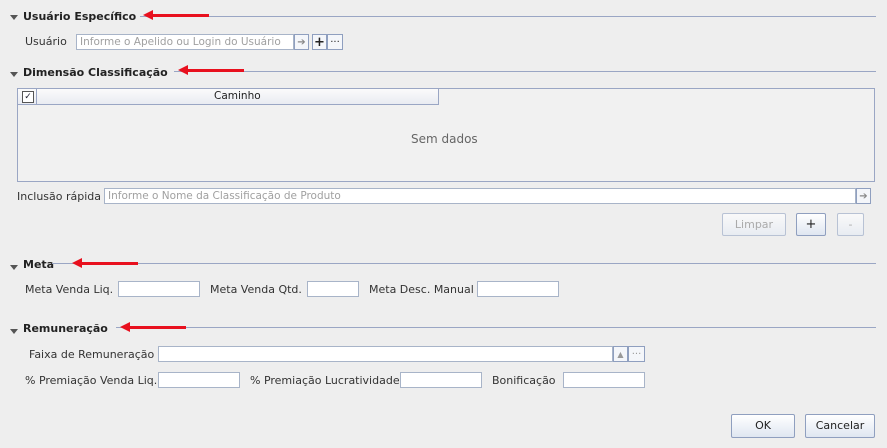 The height and width of the screenshot is (448, 887). Describe the element at coordinates (199, 380) in the screenshot. I see `premiacao-venda-liq-input` at that location.